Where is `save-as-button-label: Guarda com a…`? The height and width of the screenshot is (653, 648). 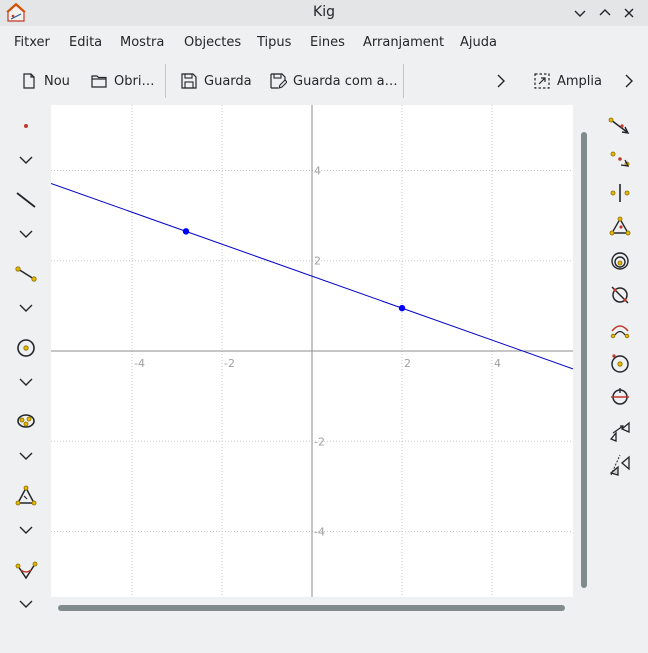 save-as-button-label: Guarda com a… is located at coordinates (345, 81).